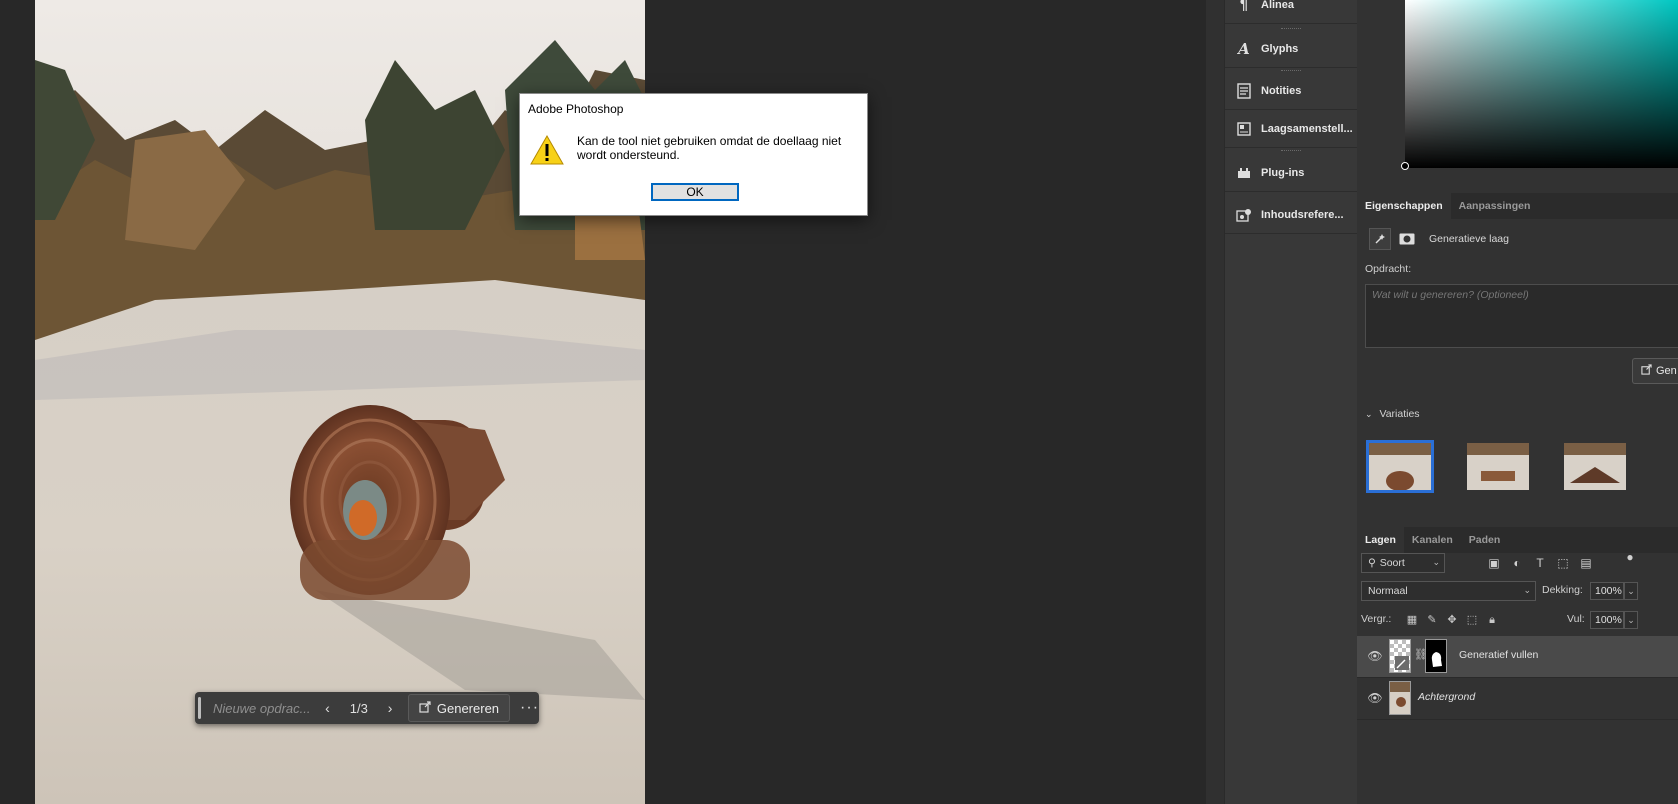  What do you see at coordinates (199, 708) in the screenshot?
I see `taskbar-drag-handle` at bounding box center [199, 708].